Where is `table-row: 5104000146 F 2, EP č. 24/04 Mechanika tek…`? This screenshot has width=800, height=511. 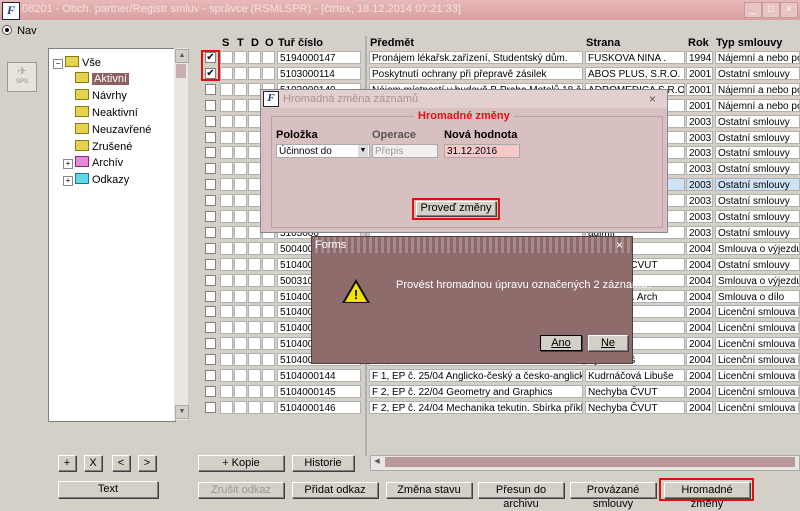
table-row: 5104000146 F 2, EP č. 24/04 Mechanika tek… is located at coordinates (494, 408).